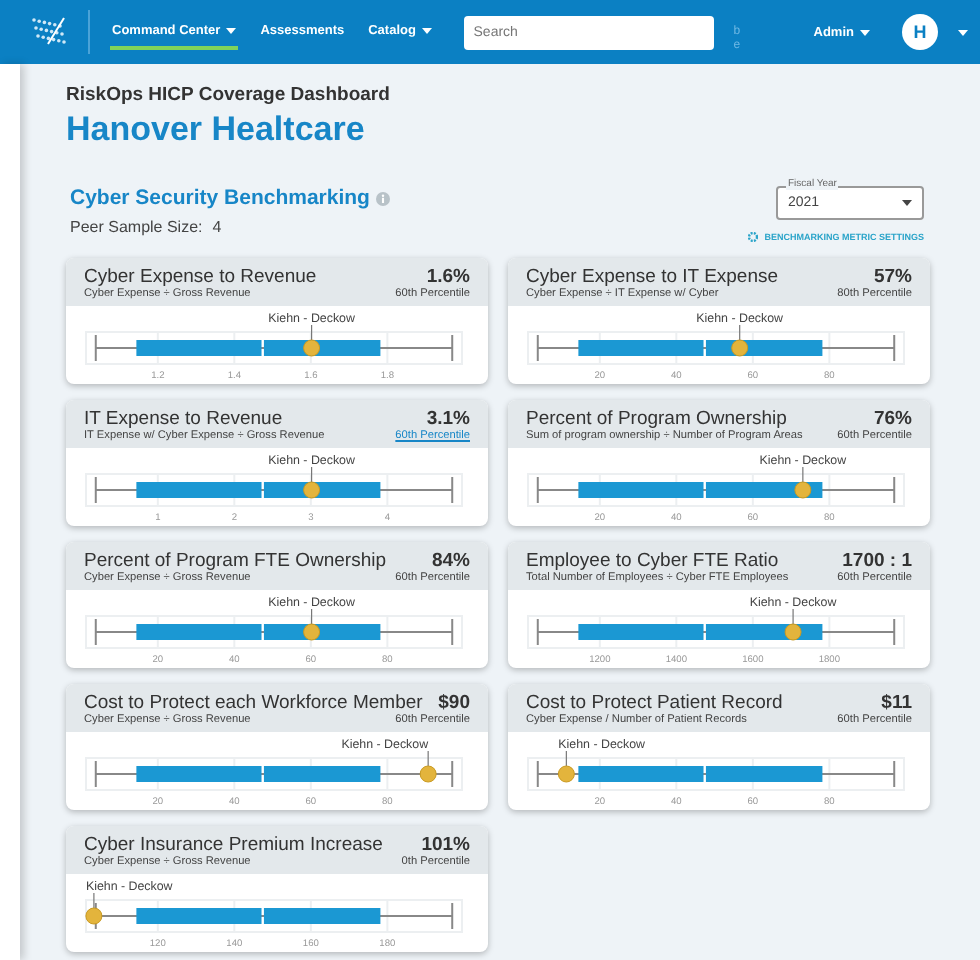 This screenshot has width=980, height=960. What do you see at coordinates (445, 845) in the screenshot?
I see `metric-value: 101%` at bounding box center [445, 845].